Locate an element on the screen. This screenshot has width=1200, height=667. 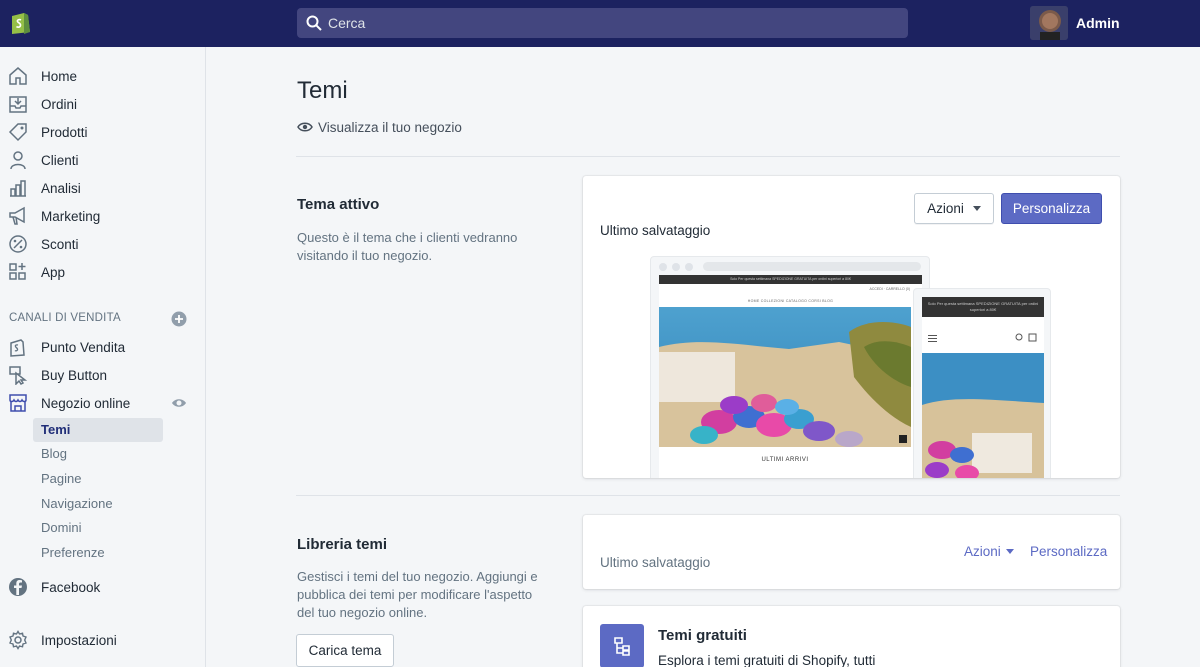
home-icon is located at coordinates (18, 76).